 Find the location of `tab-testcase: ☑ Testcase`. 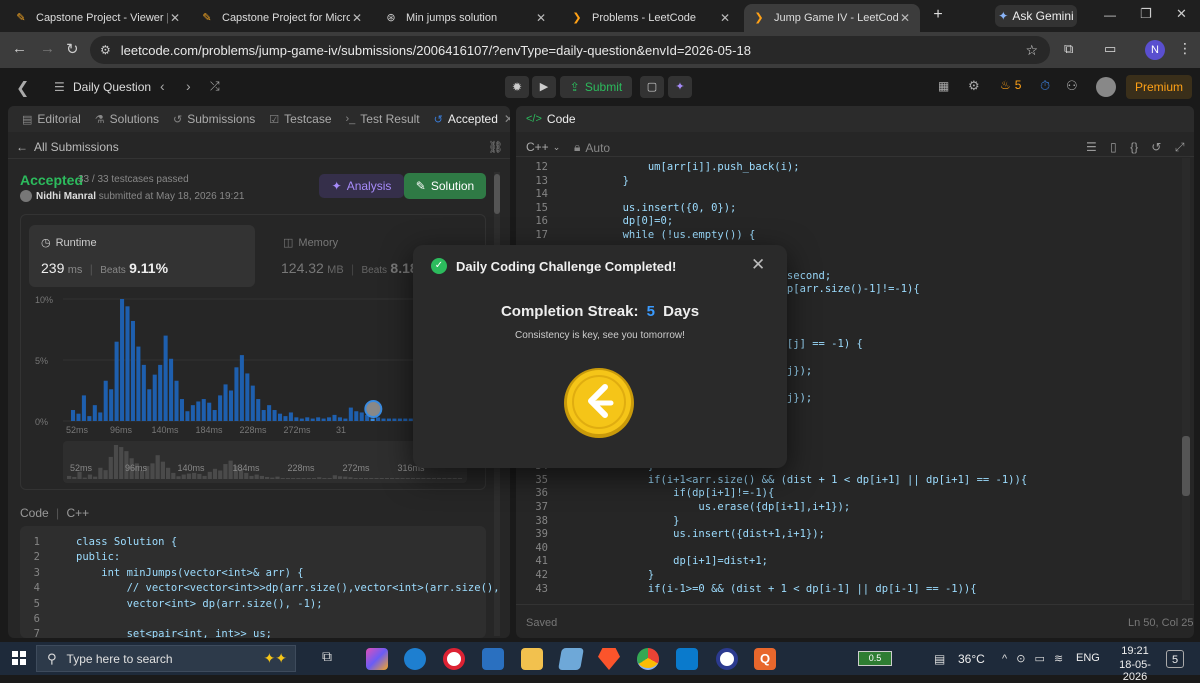

tab-testcase: ☑ Testcase is located at coordinates (300, 119).